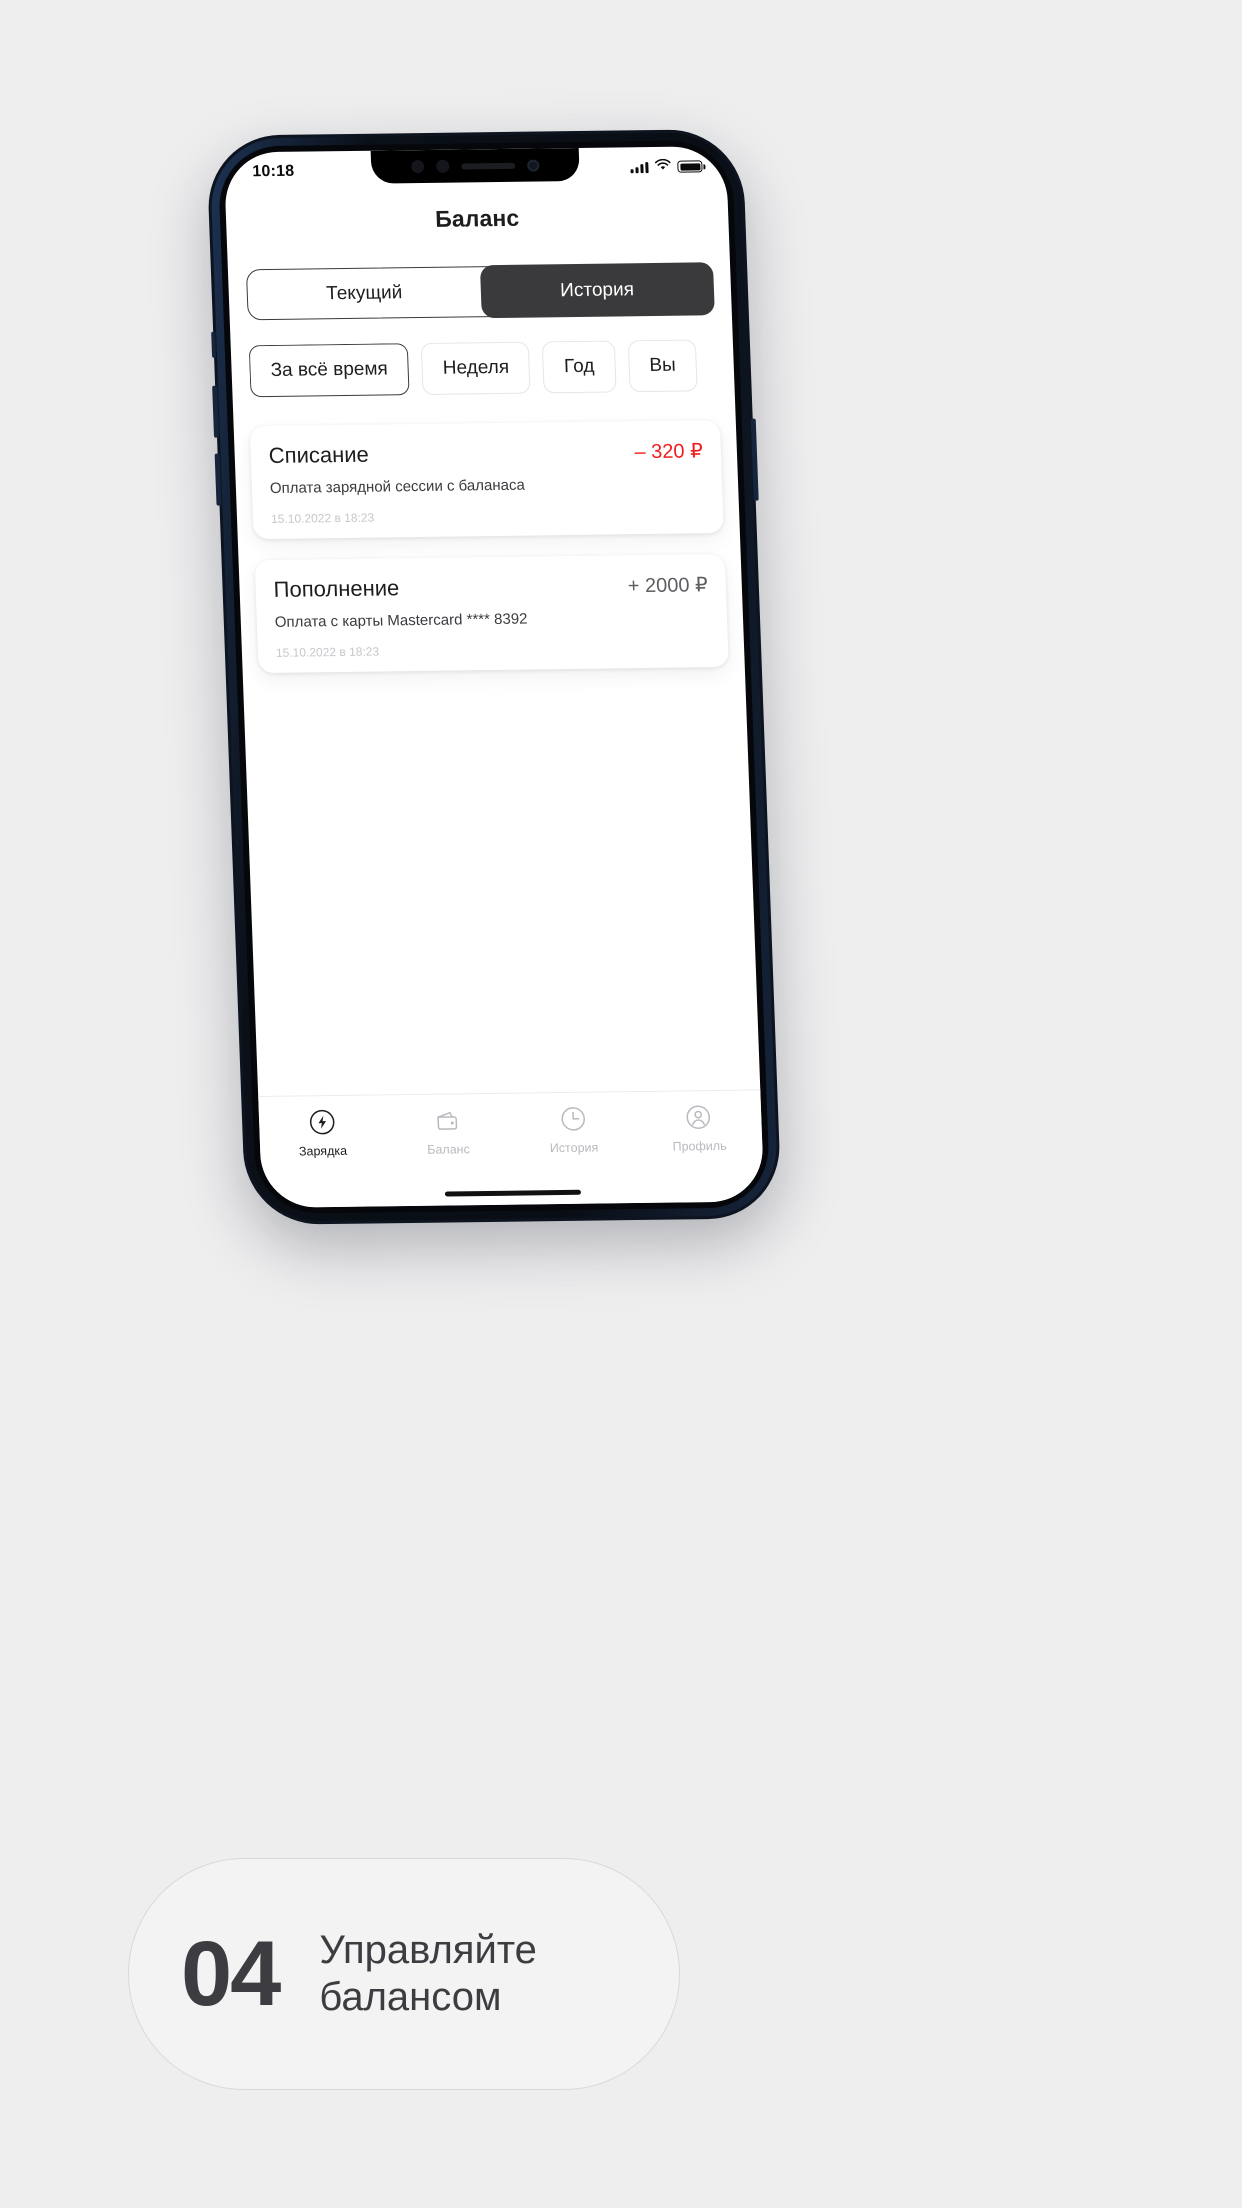 The height and width of the screenshot is (2208, 1242). I want to click on proximity-sensor-icon, so click(418, 167).